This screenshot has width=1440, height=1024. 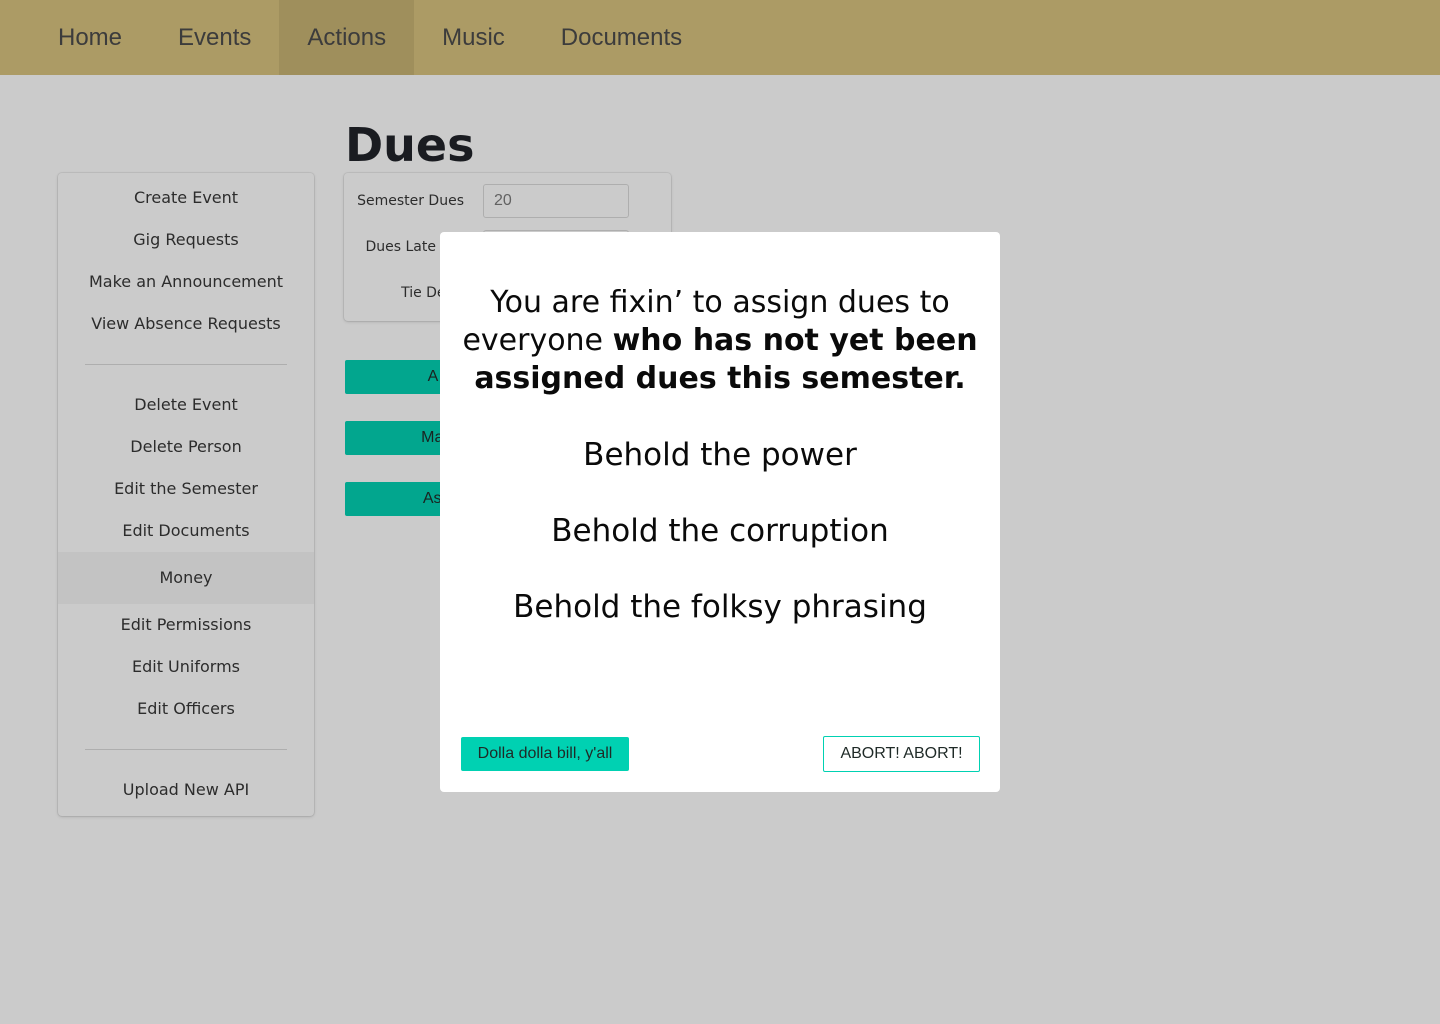 What do you see at coordinates (720, 455) in the screenshot?
I see `modal-line-power: Behold the power` at bounding box center [720, 455].